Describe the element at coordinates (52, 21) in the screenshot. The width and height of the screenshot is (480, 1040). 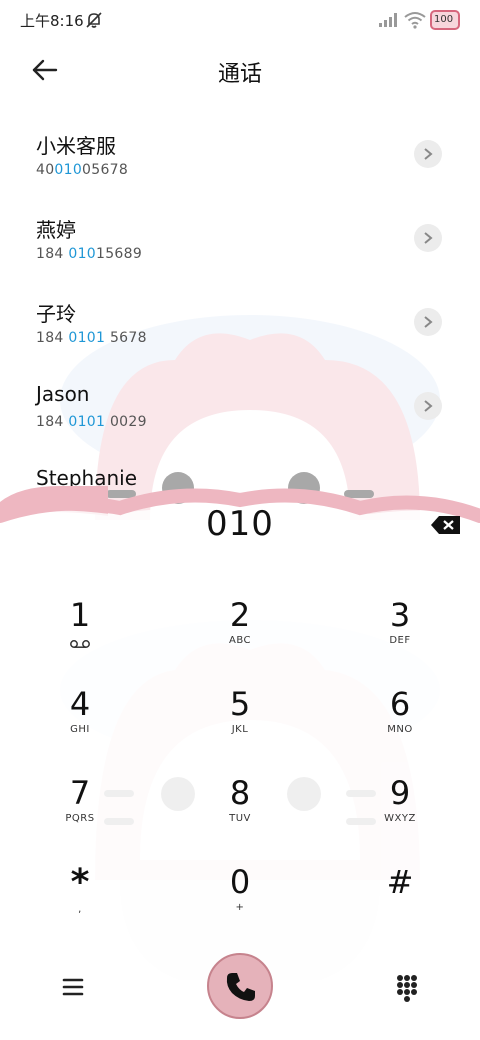
I see `status-time: 上午8:16` at that location.